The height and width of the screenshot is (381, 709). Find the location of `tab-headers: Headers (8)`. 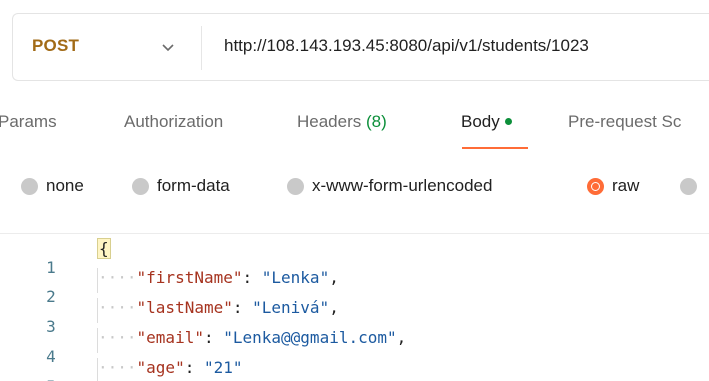

tab-headers: Headers (8) is located at coordinates (342, 122).